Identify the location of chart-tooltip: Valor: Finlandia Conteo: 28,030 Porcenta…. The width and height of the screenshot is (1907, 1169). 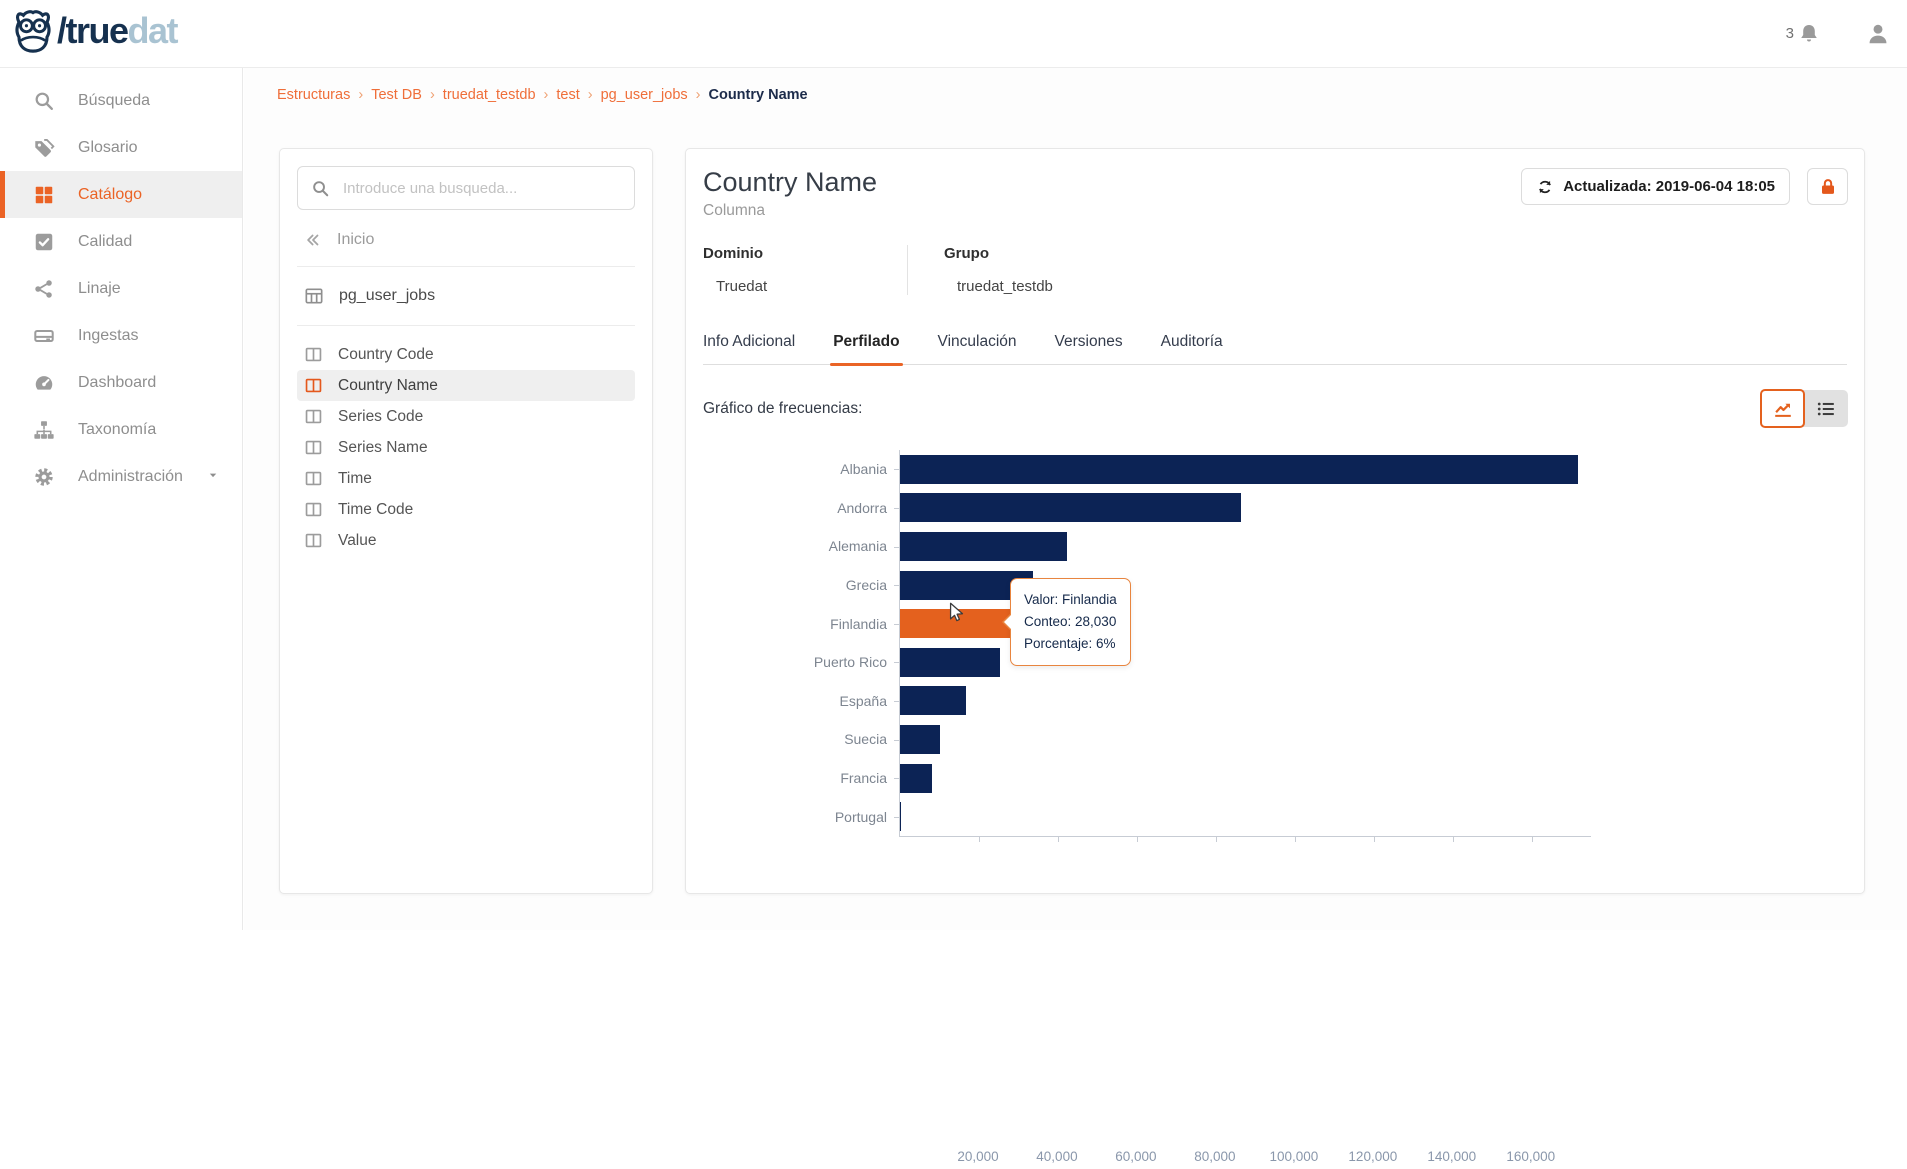
(1066, 622).